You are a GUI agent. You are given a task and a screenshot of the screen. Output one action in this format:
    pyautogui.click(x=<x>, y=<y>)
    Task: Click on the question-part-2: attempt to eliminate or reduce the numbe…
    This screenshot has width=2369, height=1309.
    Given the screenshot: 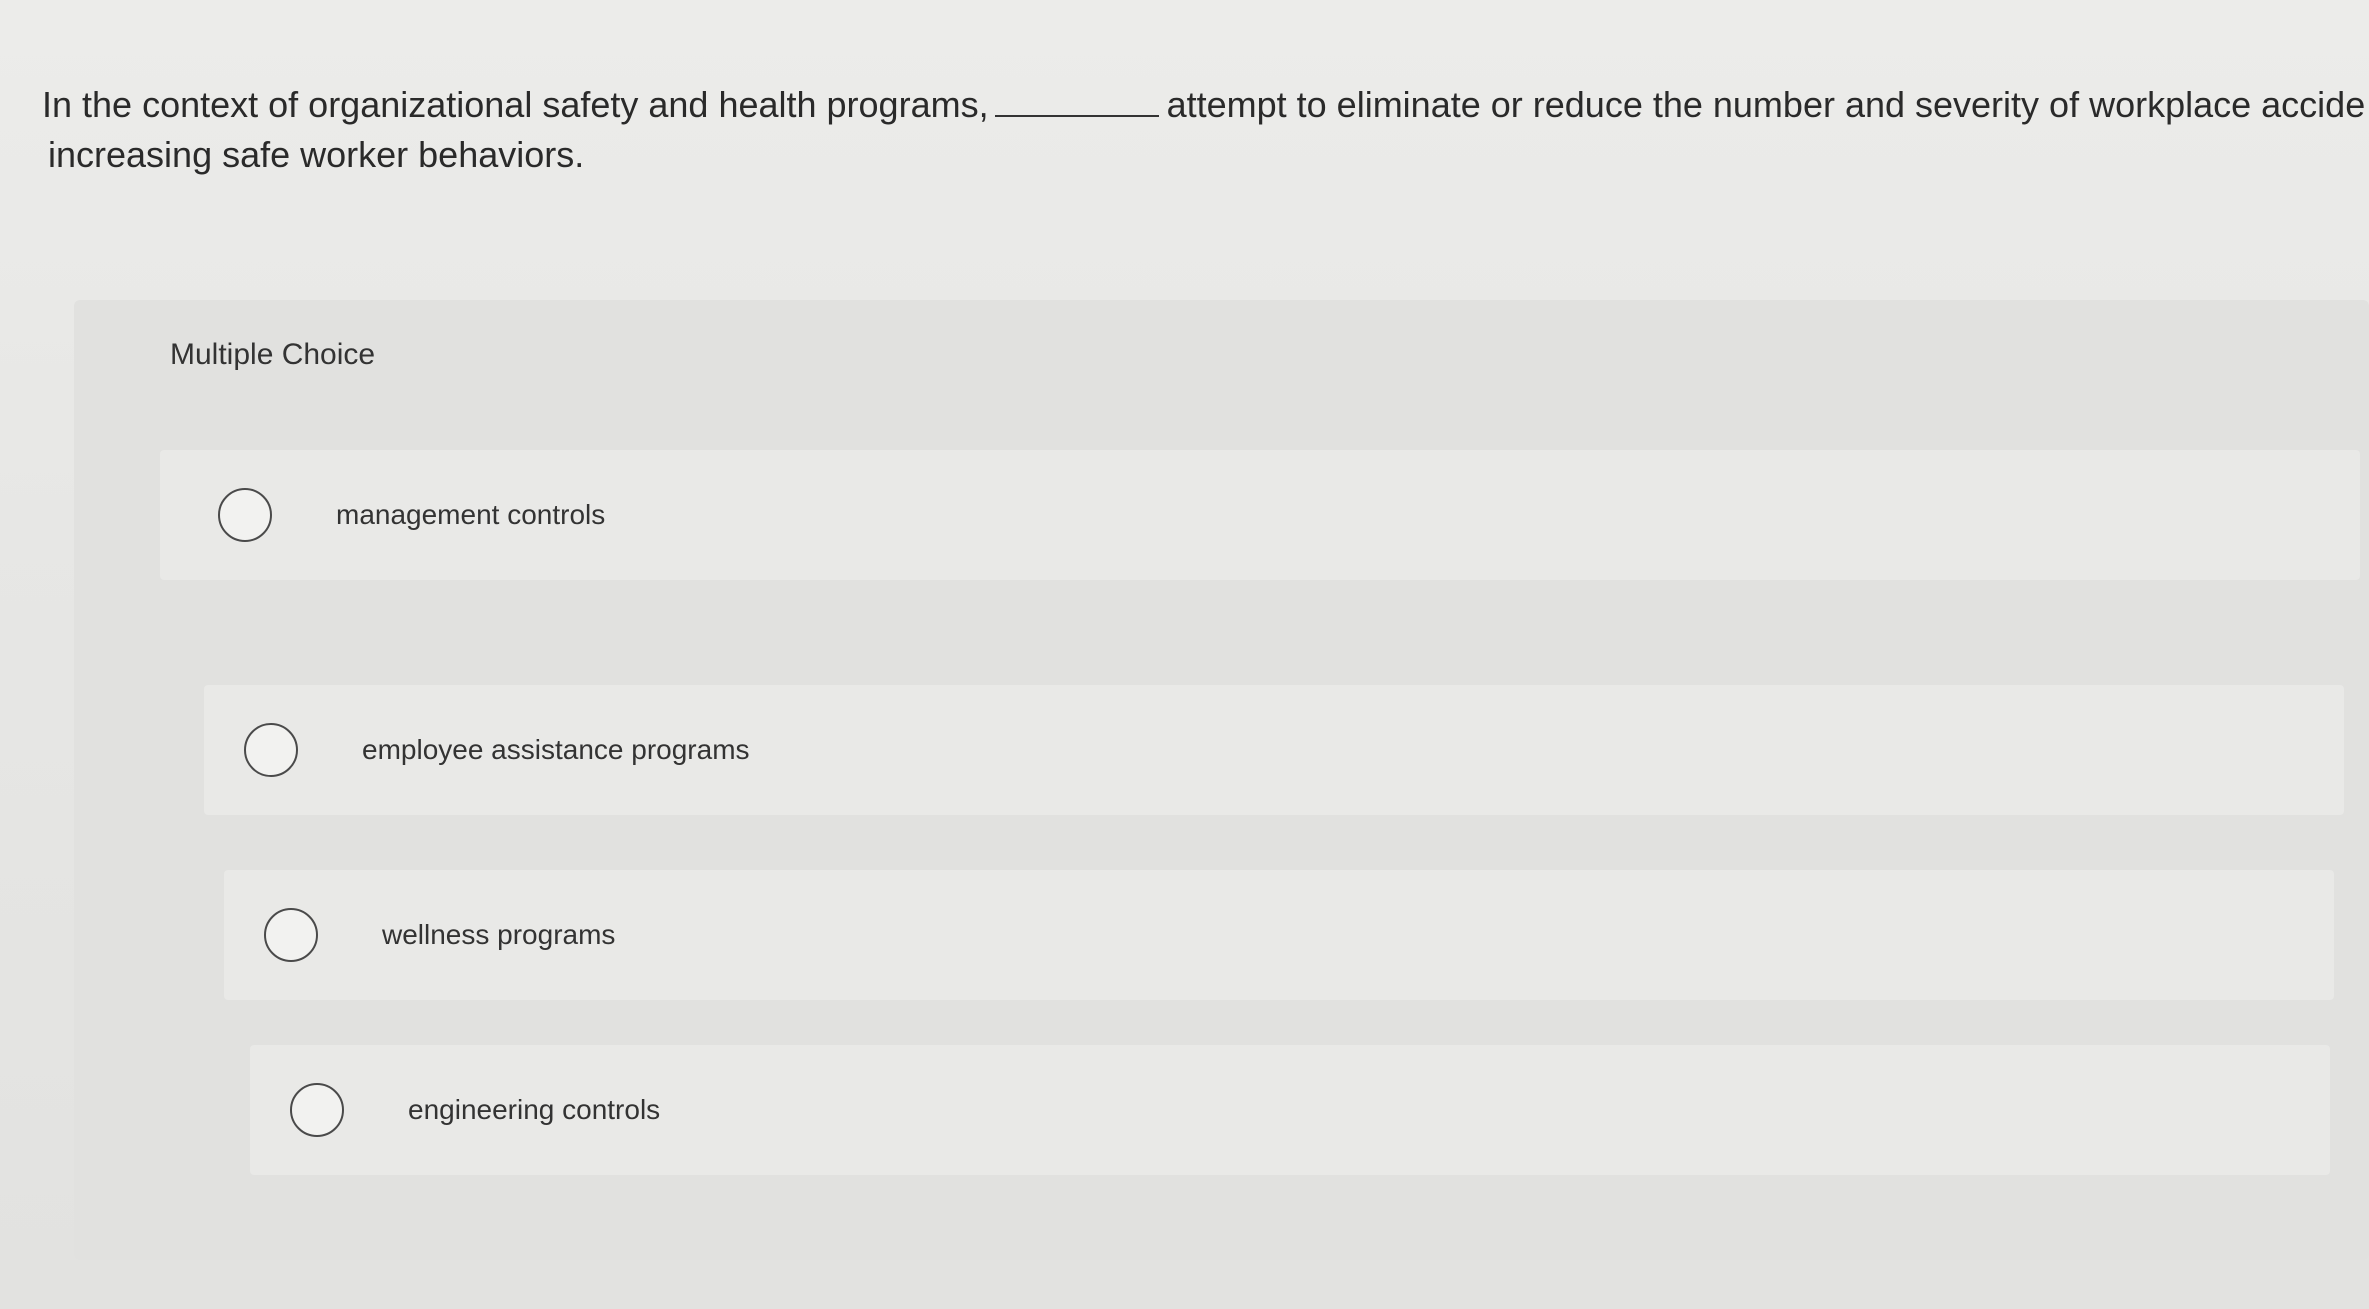 What is the action you would take?
    pyautogui.click(x=1766, y=104)
    